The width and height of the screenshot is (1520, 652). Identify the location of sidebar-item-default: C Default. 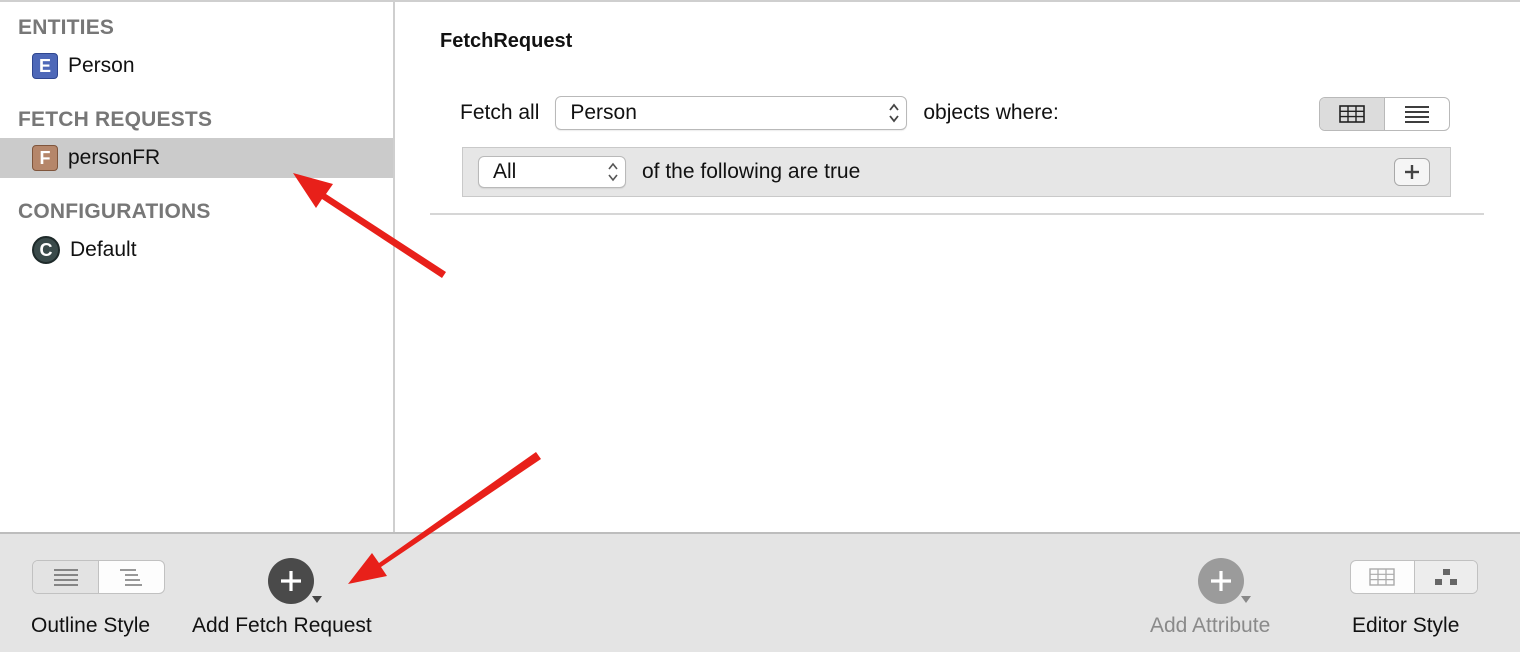
(196, 250).